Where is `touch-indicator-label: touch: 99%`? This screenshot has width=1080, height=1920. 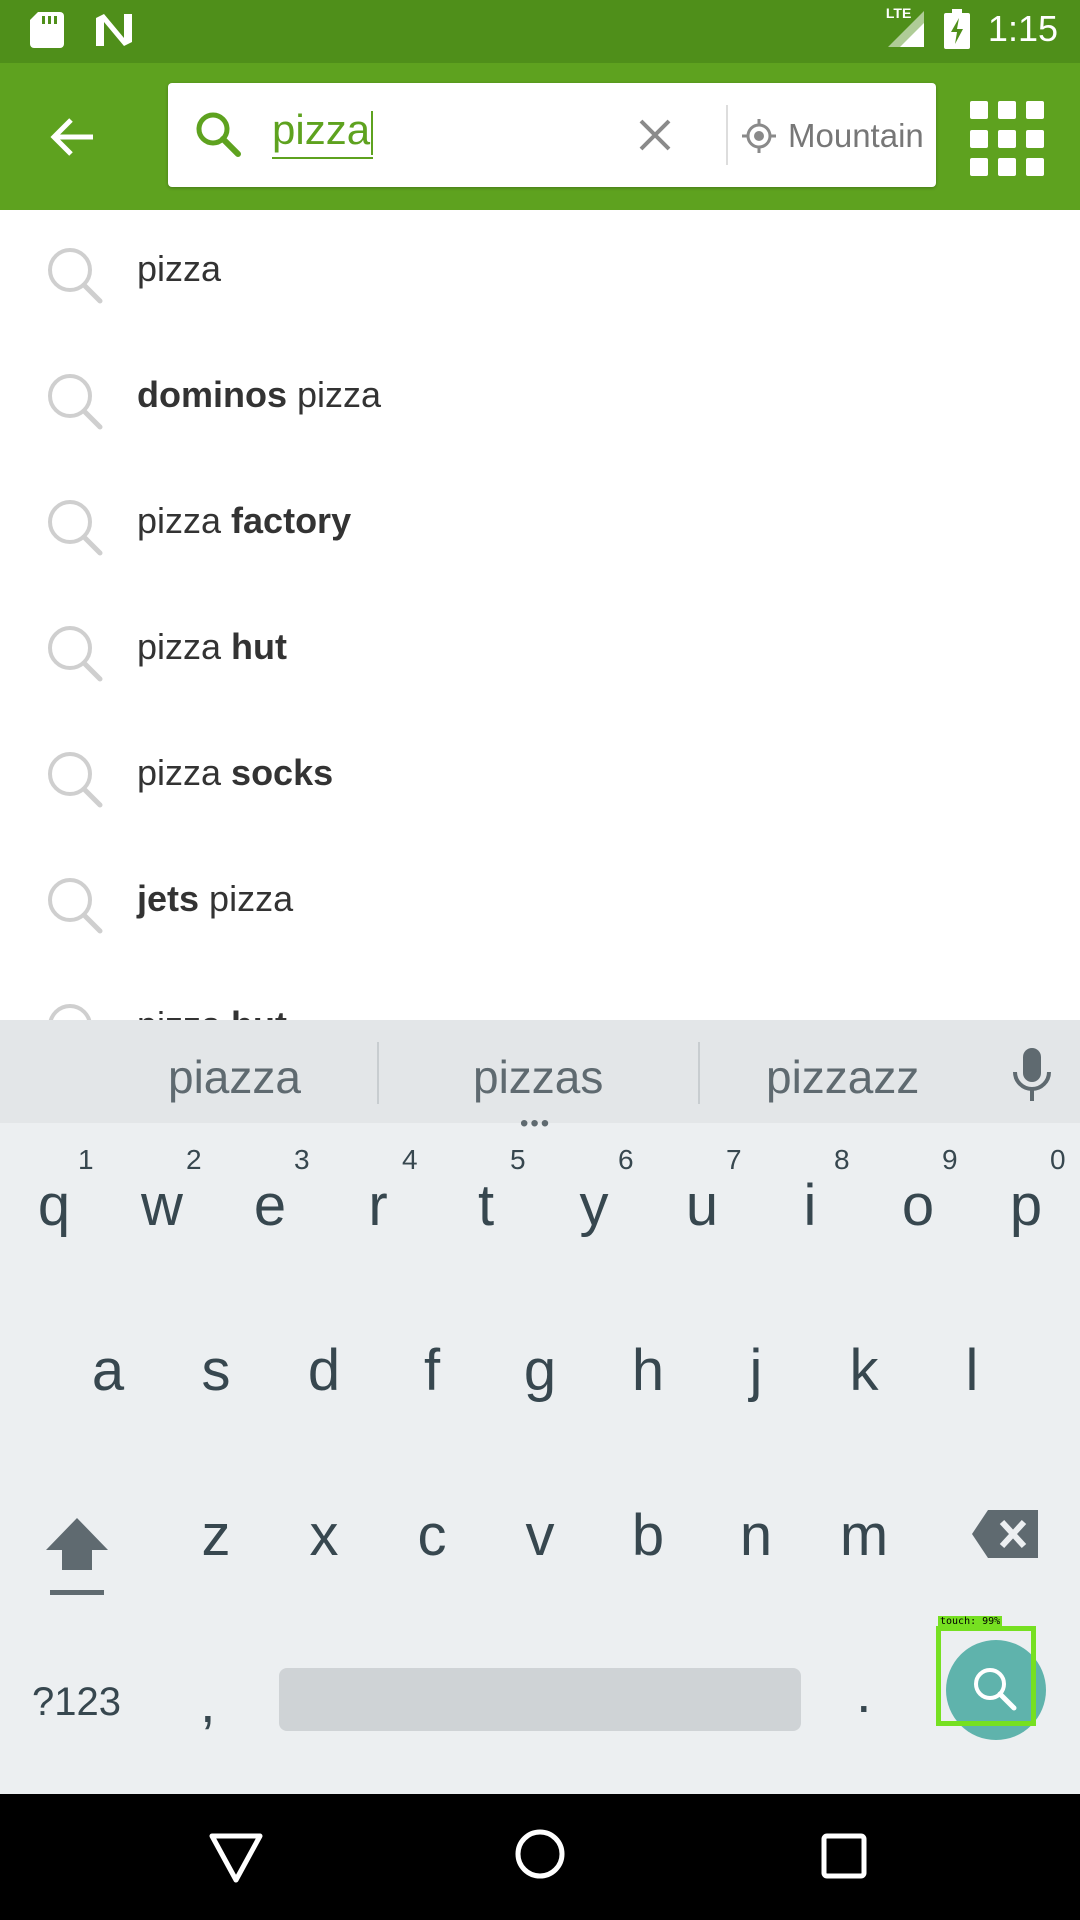
touch-indicator-label: touch: 99% is located at coordinates (970, 1621).